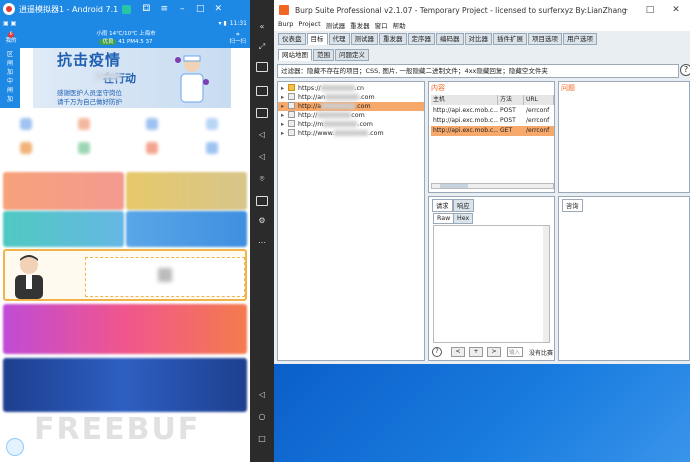  I want to click on apk-icon, so click(262, 91).